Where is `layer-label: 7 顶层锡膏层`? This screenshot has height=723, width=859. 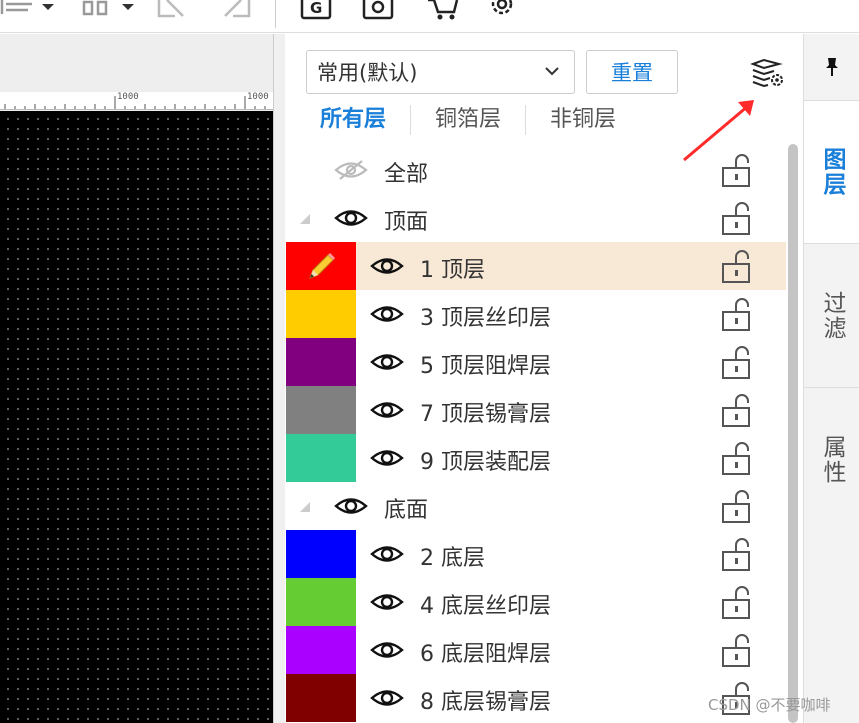
layer-label: 7 顶层锡膏层 is located at coordinates (485, 414).